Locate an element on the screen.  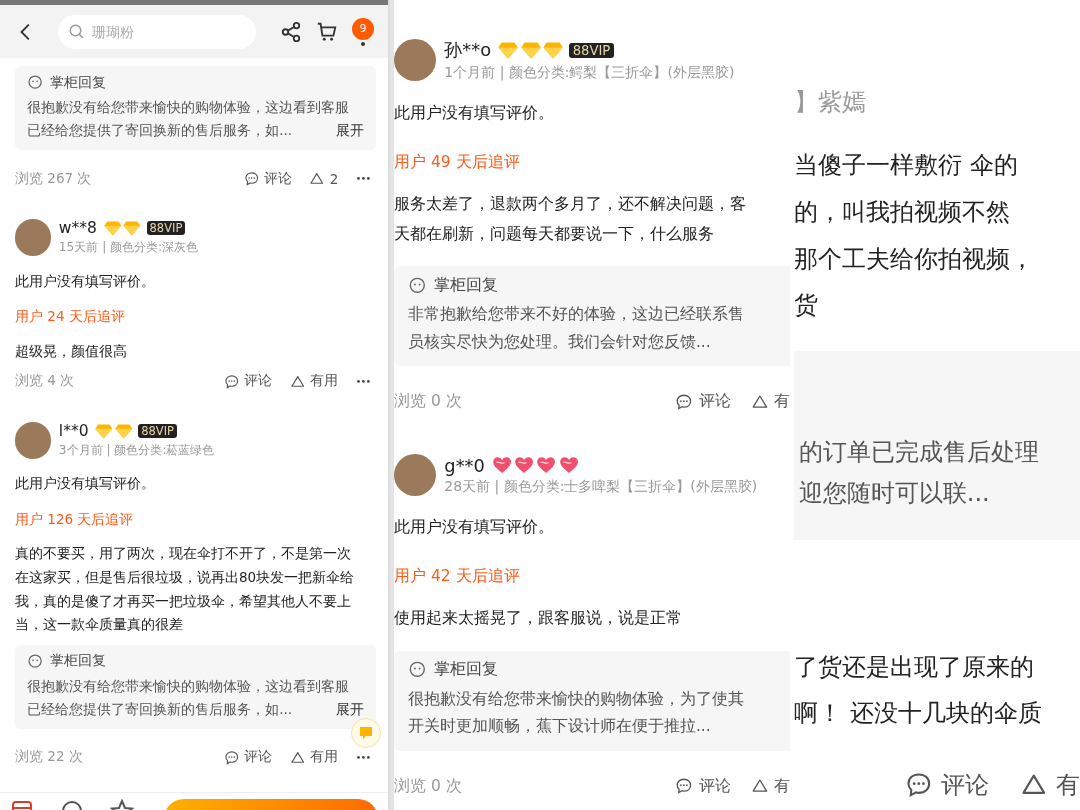
review-text: 服务太差了，退款两个多月了，还不解决问题，客 天都在刷新，问题每天都要说一下，什么服务 is located at coordinates (570, 219).